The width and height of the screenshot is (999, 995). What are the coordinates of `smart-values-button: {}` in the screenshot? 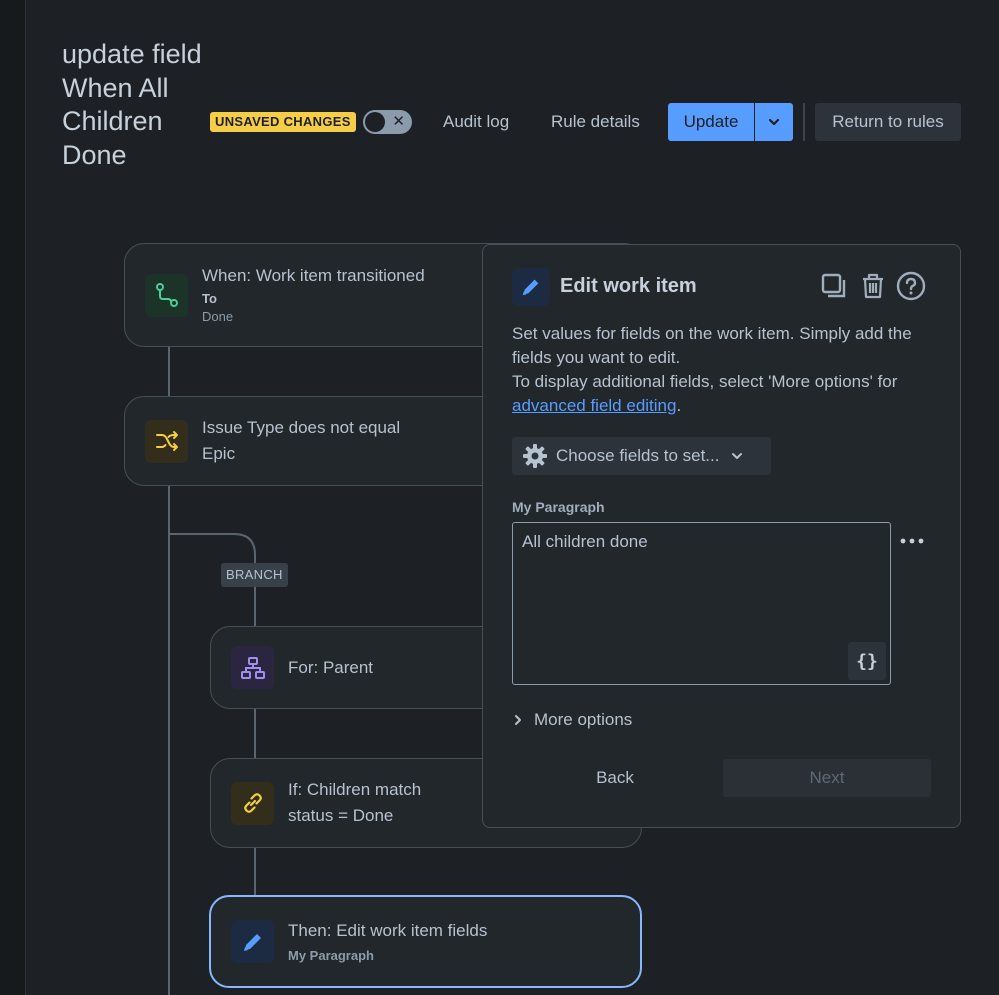 It's located at (867, 661).